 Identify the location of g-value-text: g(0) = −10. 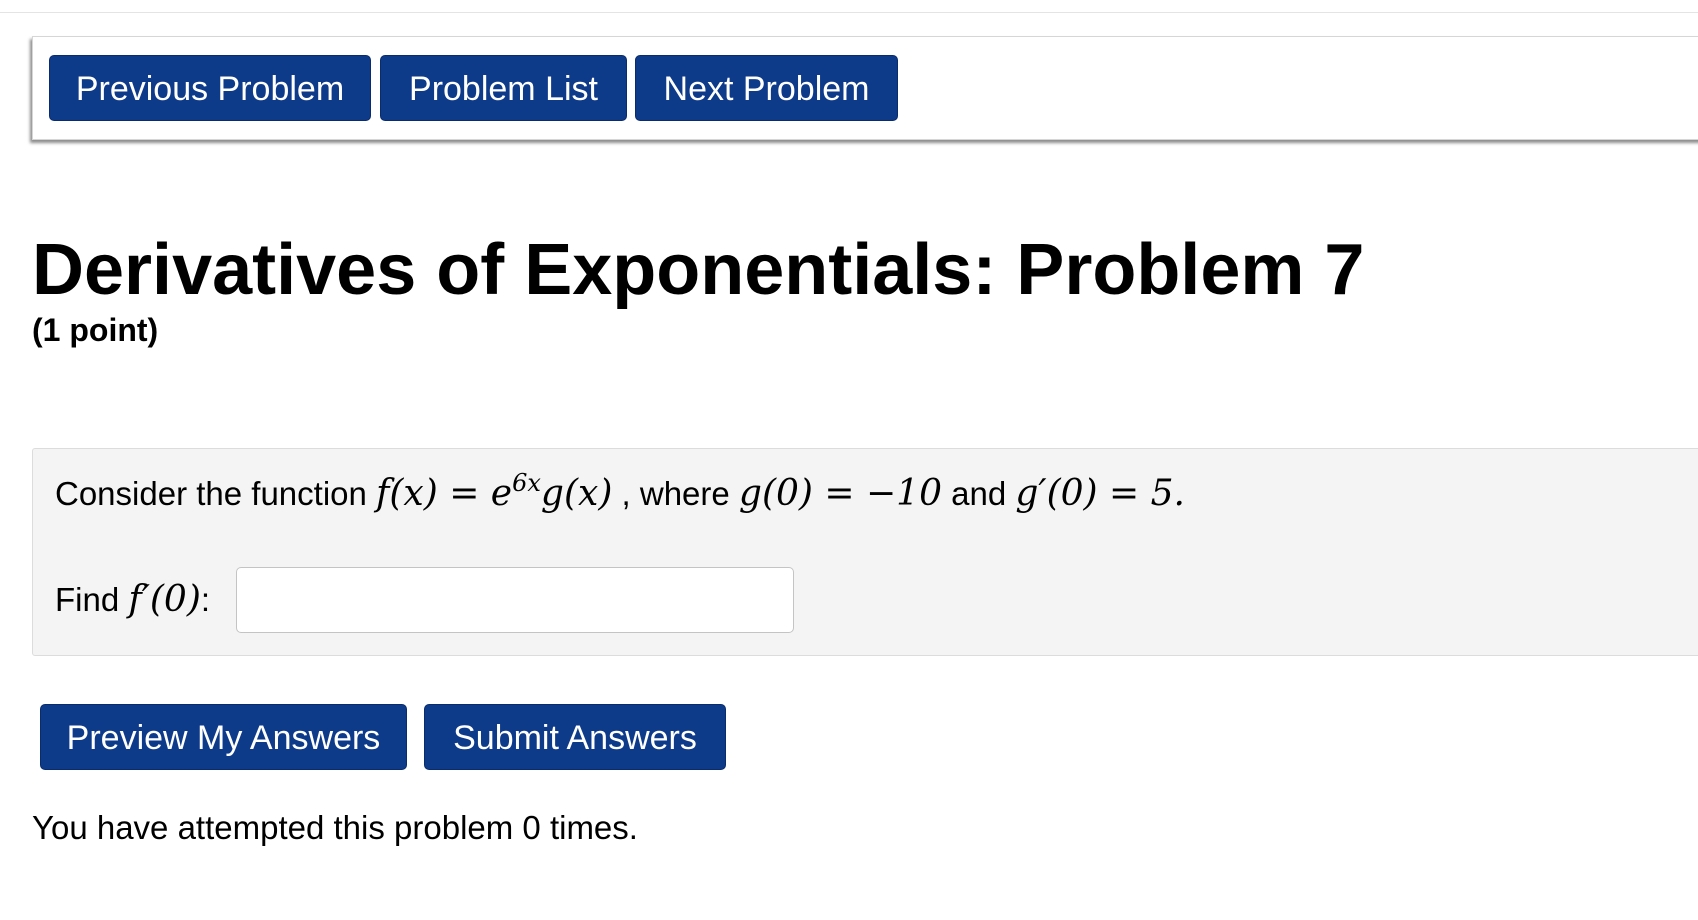
(840, 493).